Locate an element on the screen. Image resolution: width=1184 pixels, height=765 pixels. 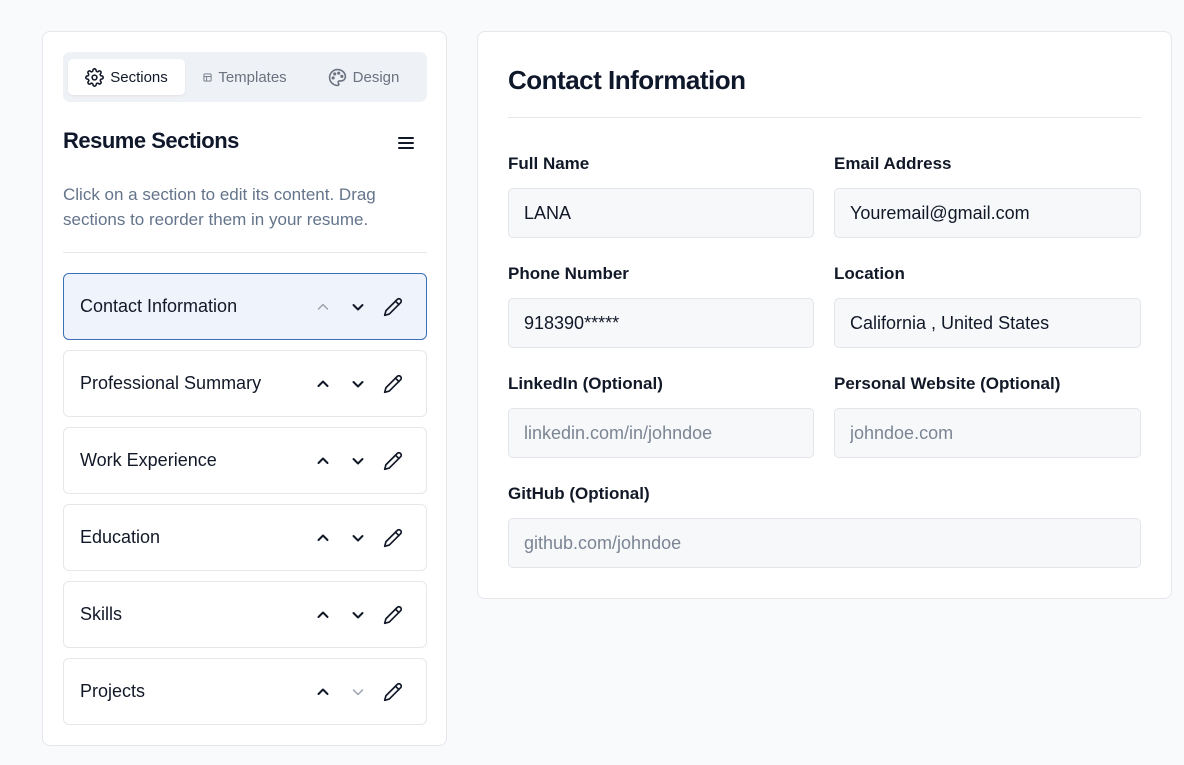
tab-templates: Templates is located at coordinates (245, 77).